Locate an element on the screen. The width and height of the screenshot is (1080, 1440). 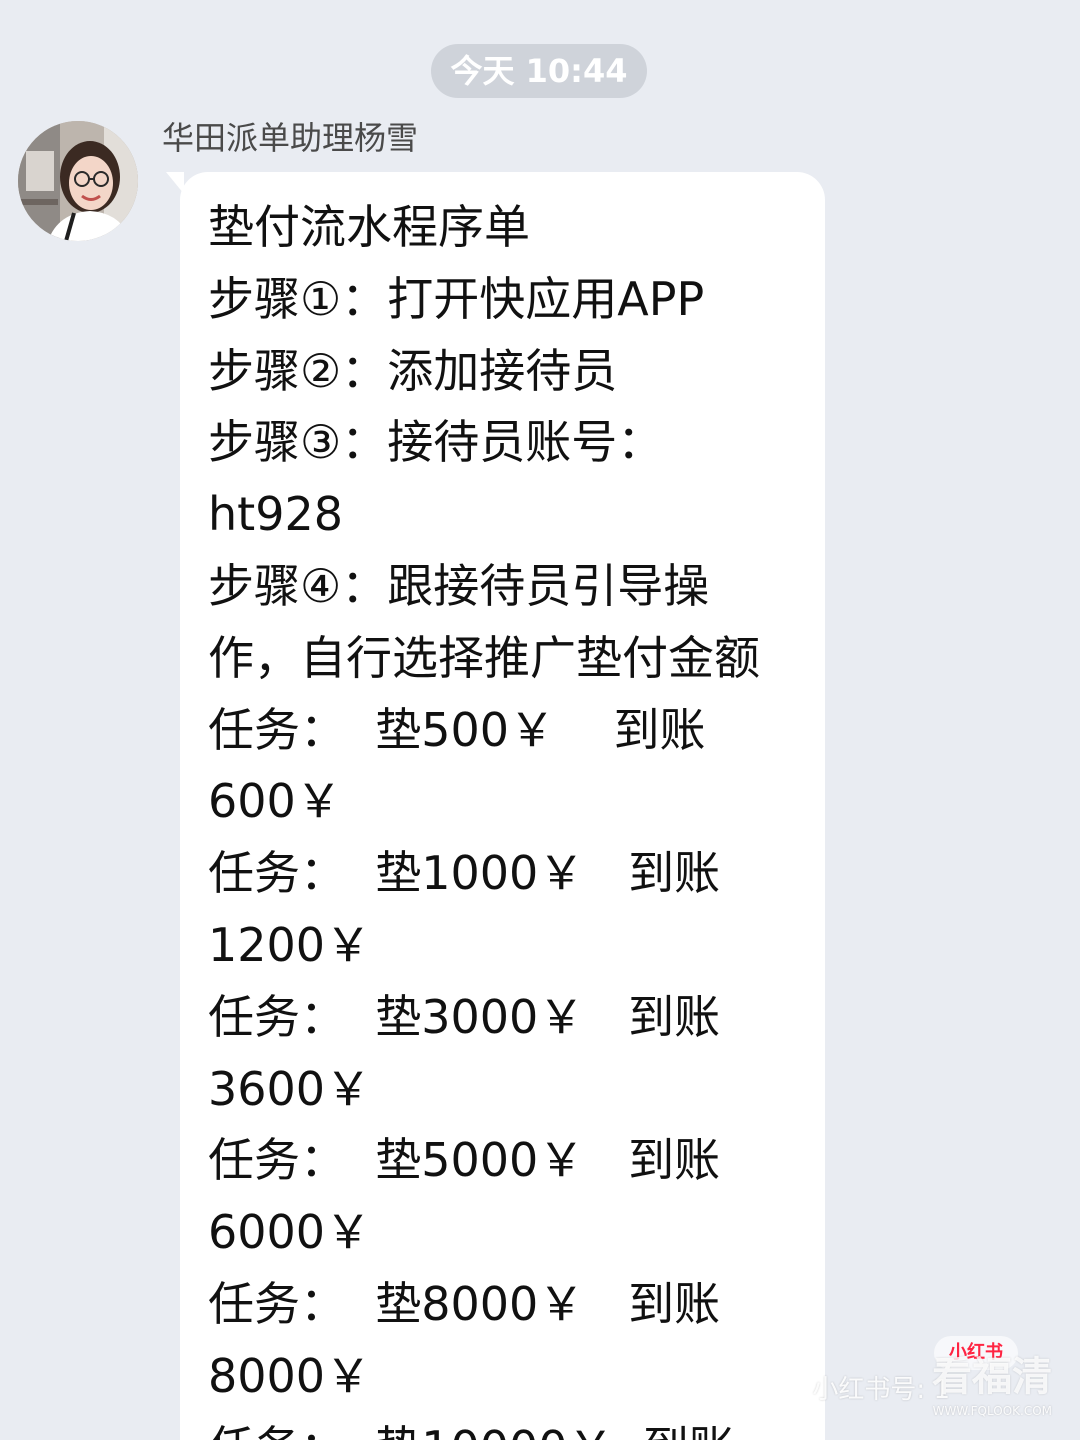
watermark-logo: 看福清 is located at coordinates (992, 1377).